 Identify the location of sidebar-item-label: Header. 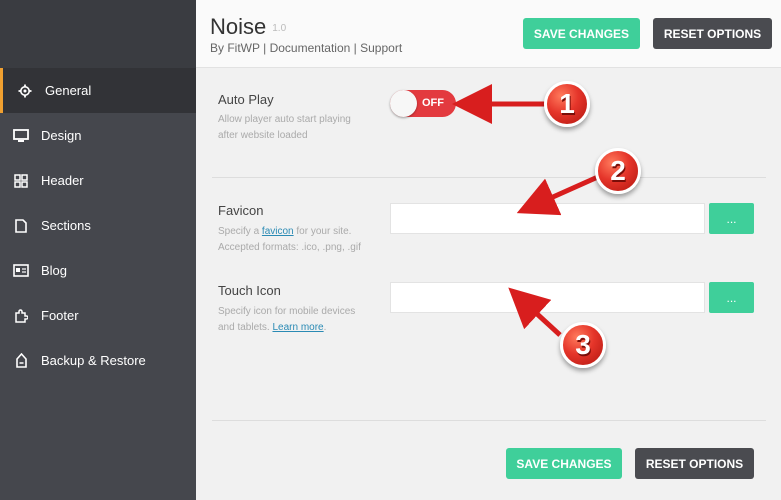
(62, 180).